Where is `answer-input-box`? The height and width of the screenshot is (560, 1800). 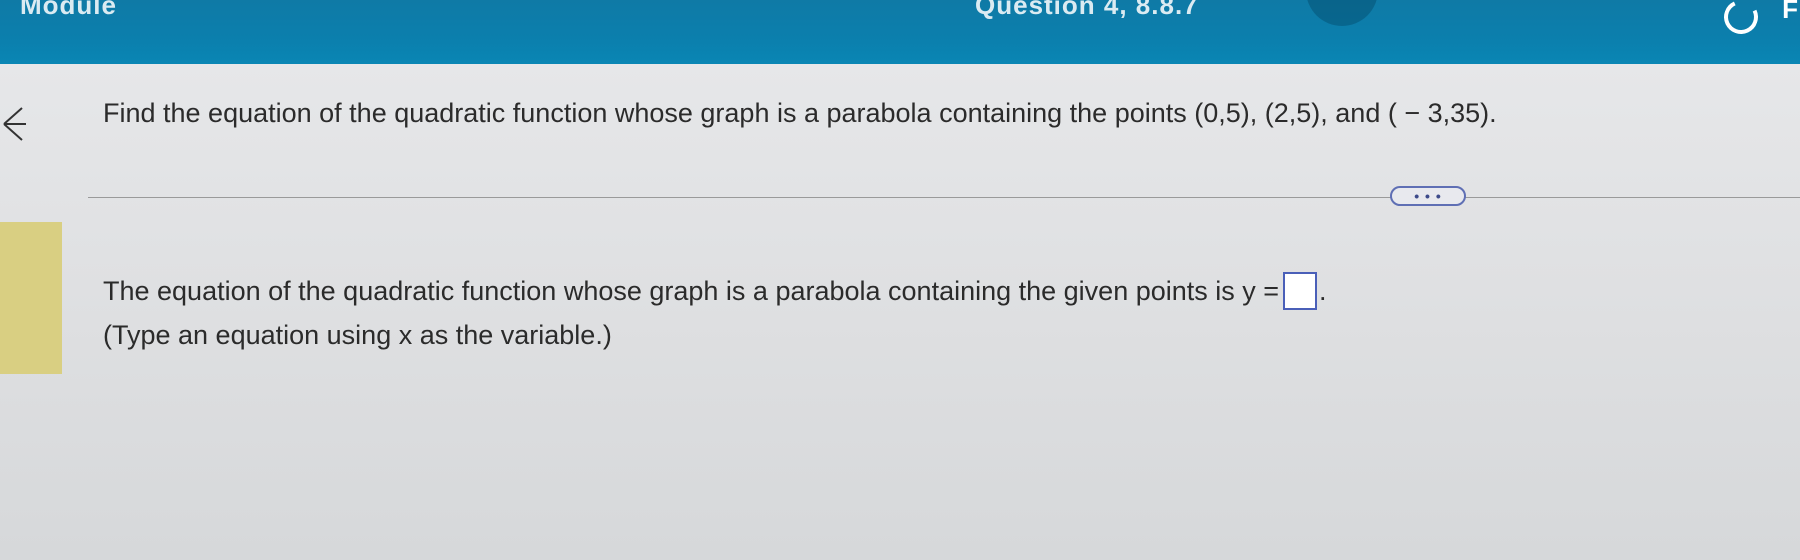 answer-input-box is located at coordinates (1300, 291).